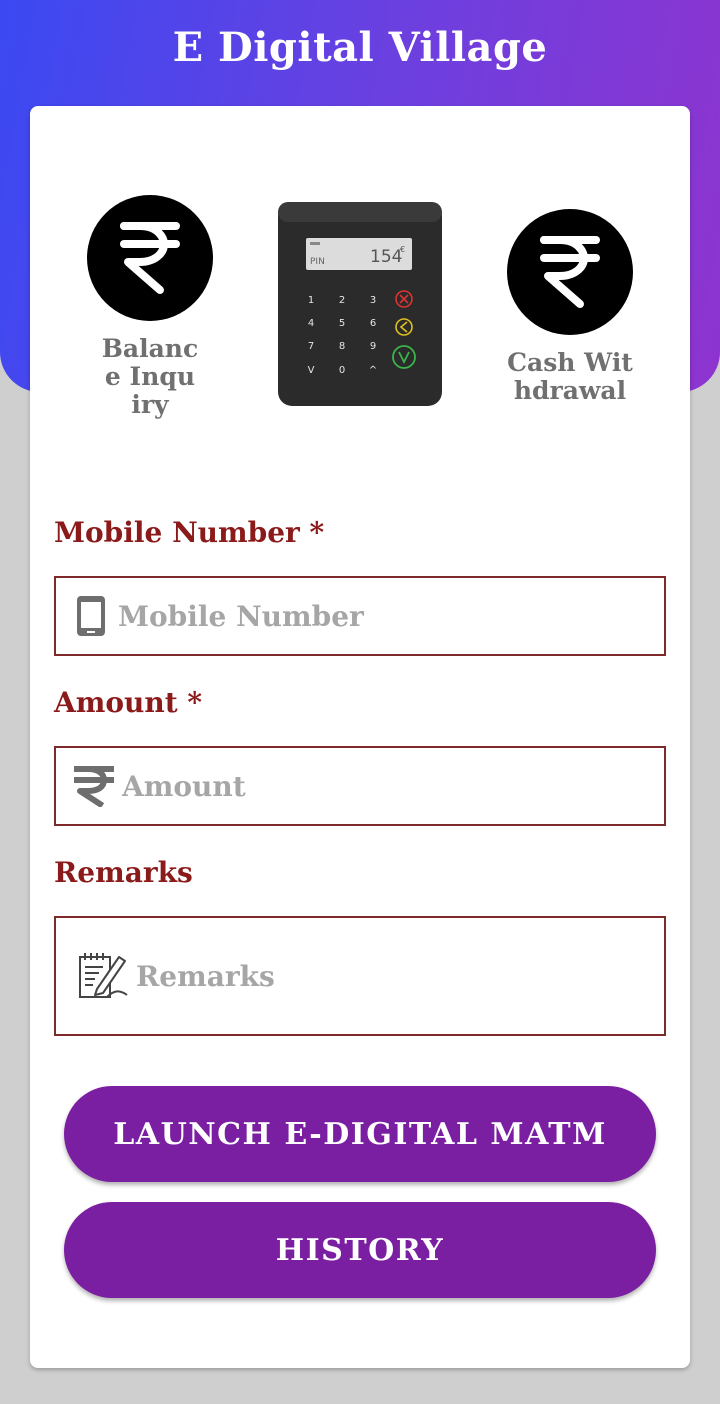  Describe the element at coordinates (123, 872) in the screenshot. I see `remarks-label: Remarks` at that location.